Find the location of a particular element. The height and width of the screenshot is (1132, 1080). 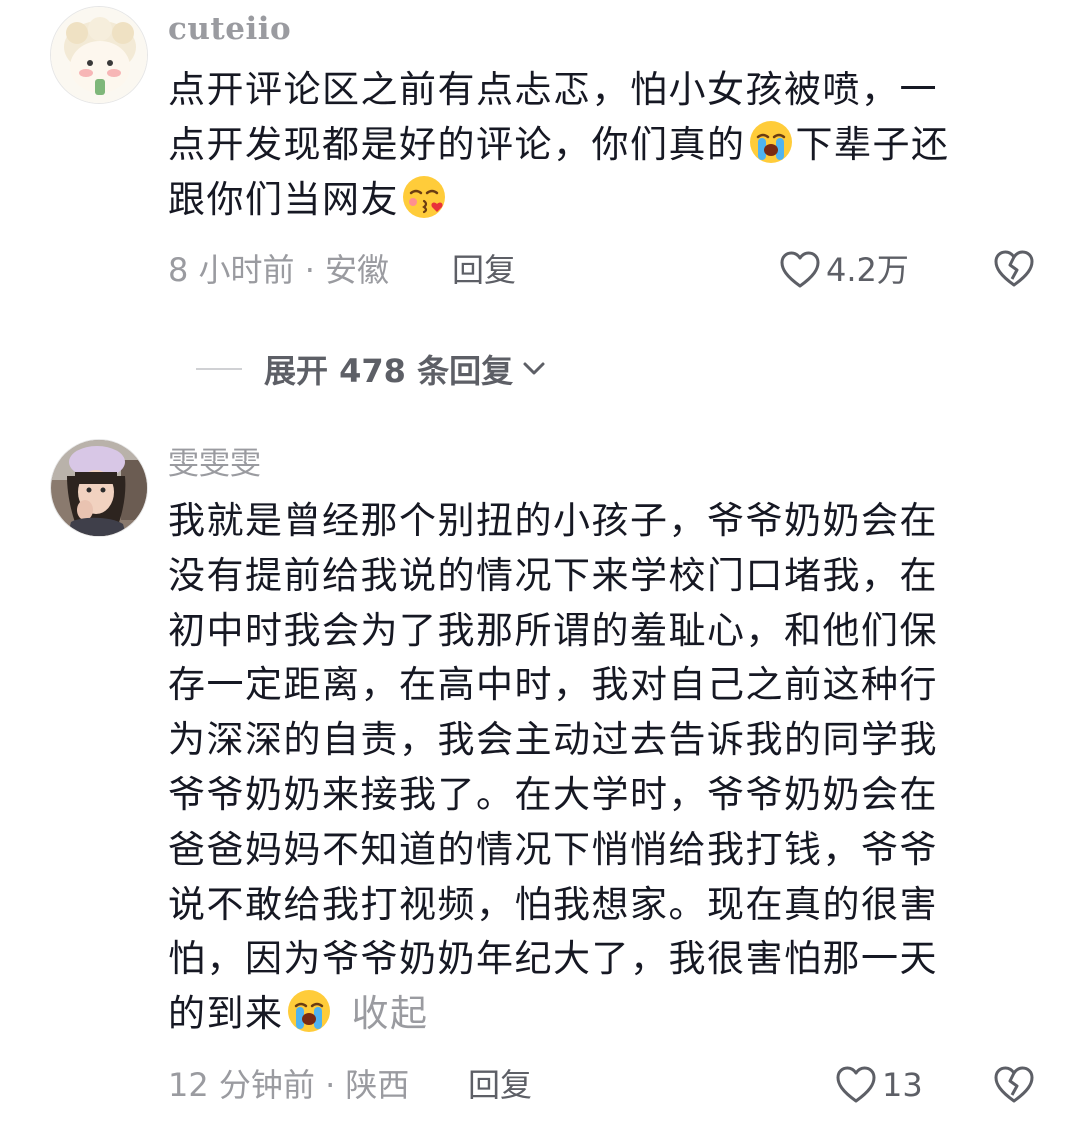

expand-replies-label: 展开 478 条回复 is located at coordinates (389, 371).